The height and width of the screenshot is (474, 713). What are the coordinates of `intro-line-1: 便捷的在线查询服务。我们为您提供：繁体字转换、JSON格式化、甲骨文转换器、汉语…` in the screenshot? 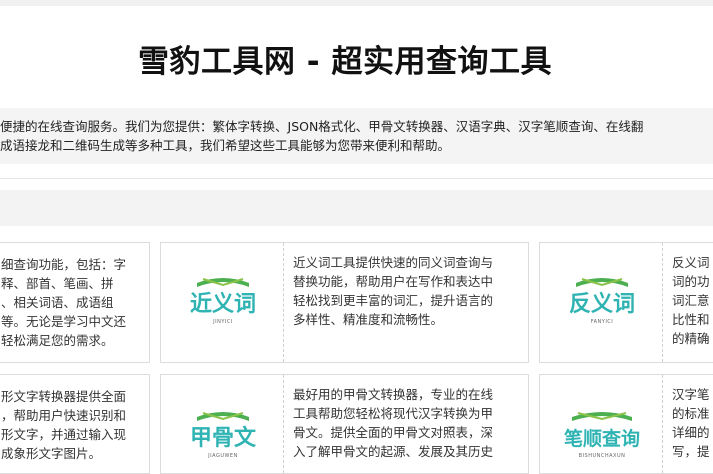 It's located at (322, 126).